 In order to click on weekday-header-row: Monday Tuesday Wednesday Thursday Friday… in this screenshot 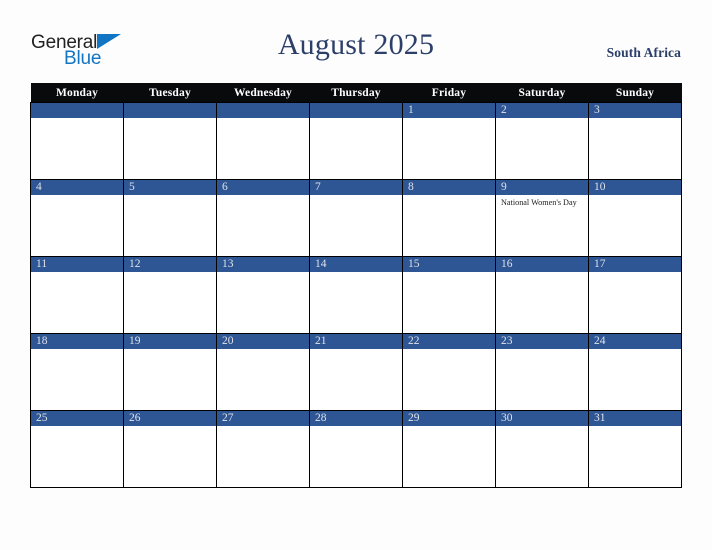, I will do `click(356, 93)`.